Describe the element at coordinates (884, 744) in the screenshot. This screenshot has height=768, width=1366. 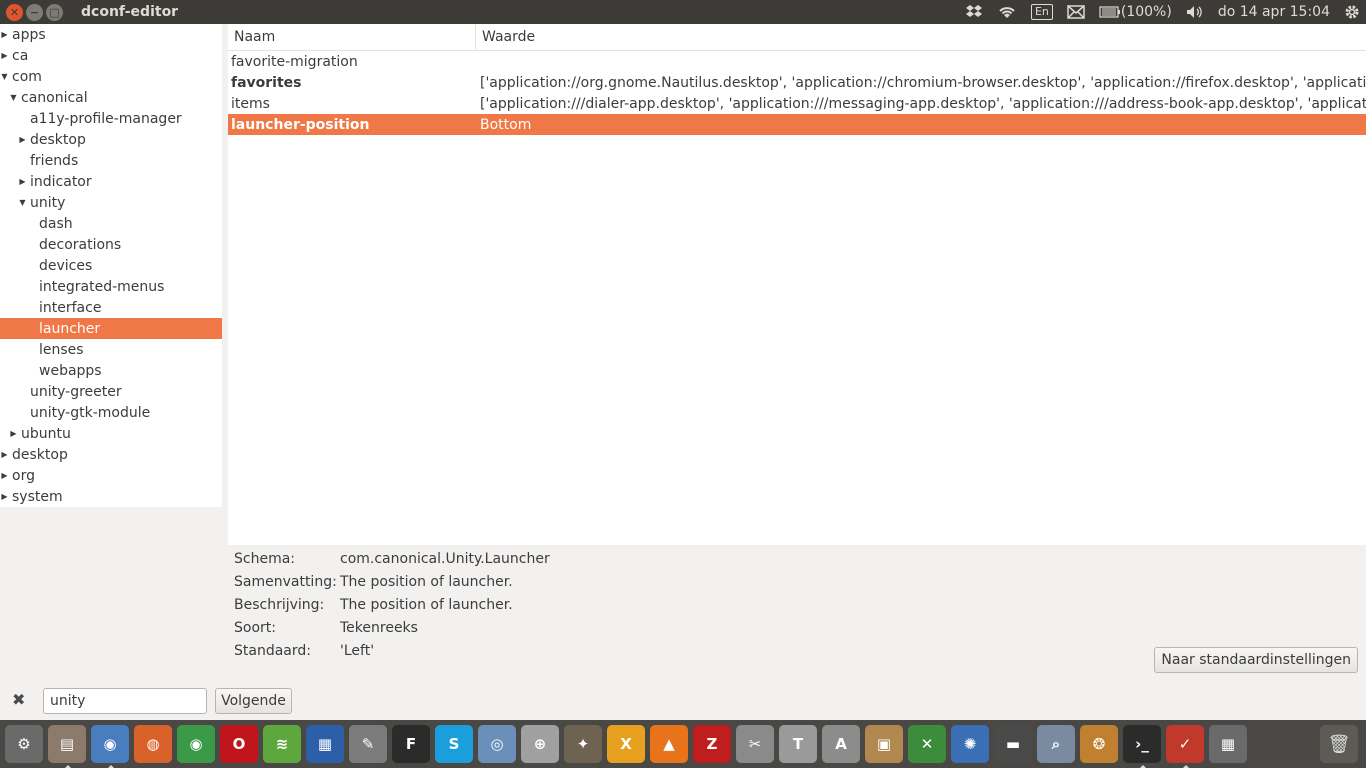
I see `photos-icon: ▣` at that location.